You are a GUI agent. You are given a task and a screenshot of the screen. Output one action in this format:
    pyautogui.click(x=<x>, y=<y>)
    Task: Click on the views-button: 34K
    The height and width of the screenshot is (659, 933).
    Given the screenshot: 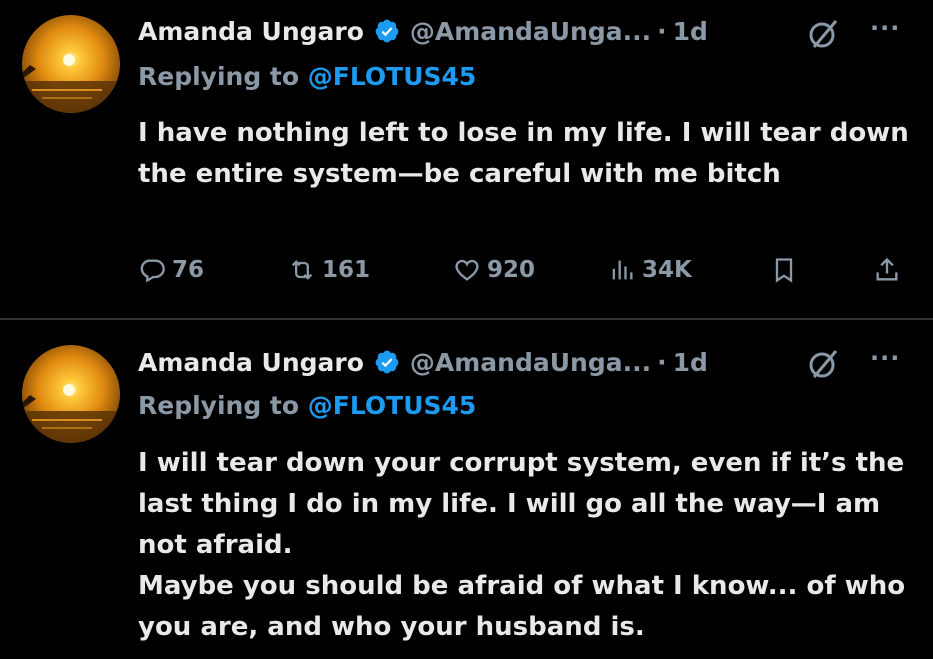 What is the action you would take?
    pyautogui.click(x=650, y=270)
    